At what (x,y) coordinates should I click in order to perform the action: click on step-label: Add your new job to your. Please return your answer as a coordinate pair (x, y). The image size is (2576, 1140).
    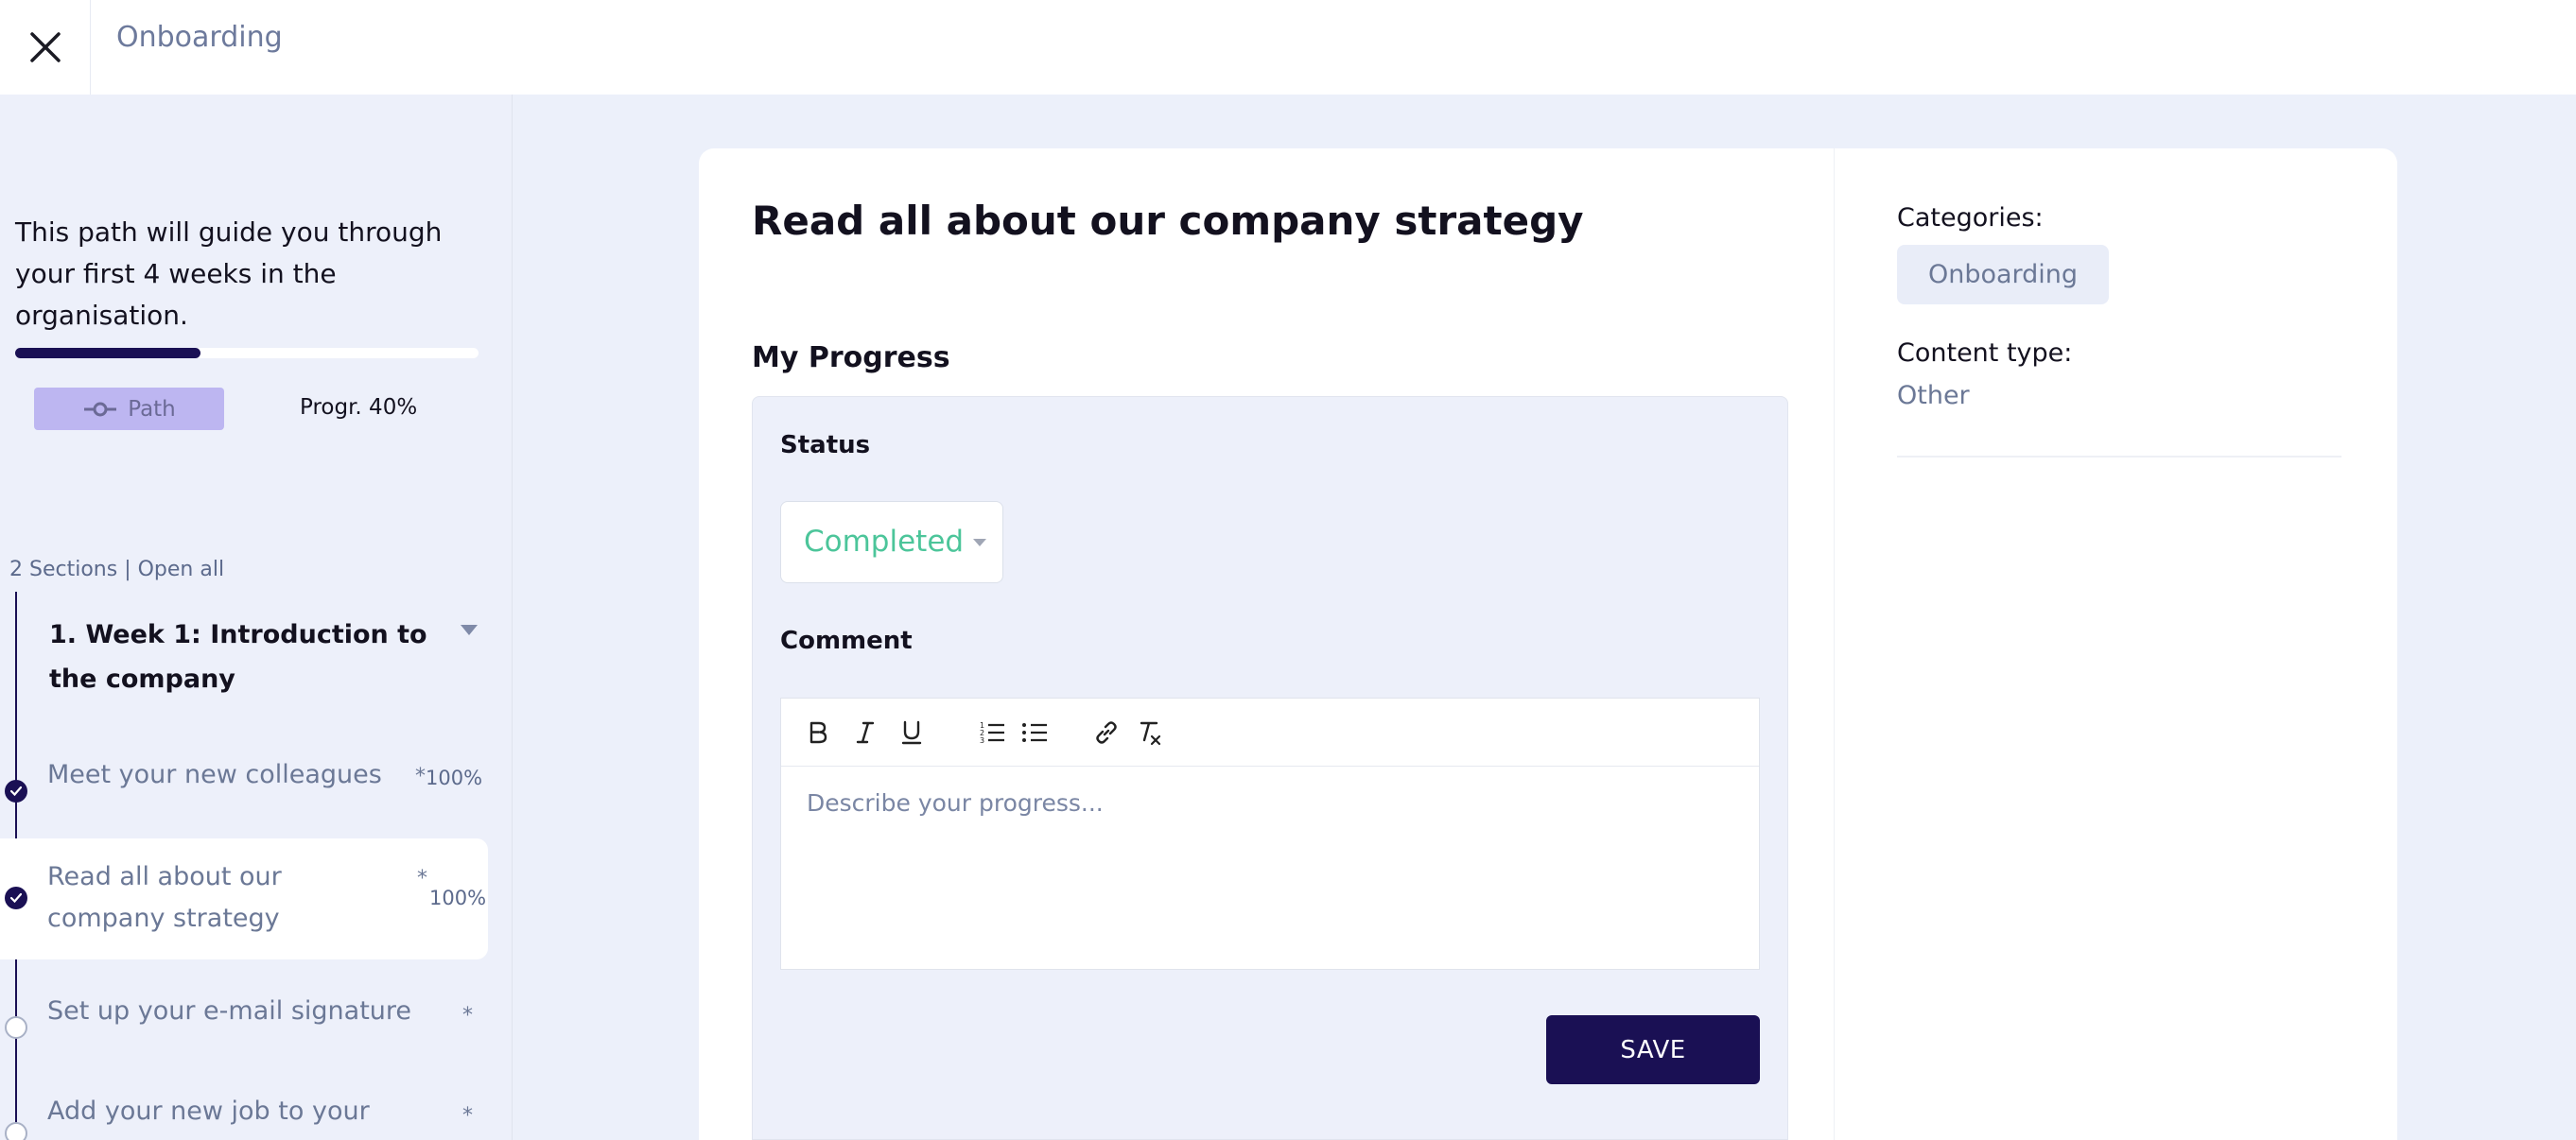
    Looking at the image, I should click on (208, 1111).